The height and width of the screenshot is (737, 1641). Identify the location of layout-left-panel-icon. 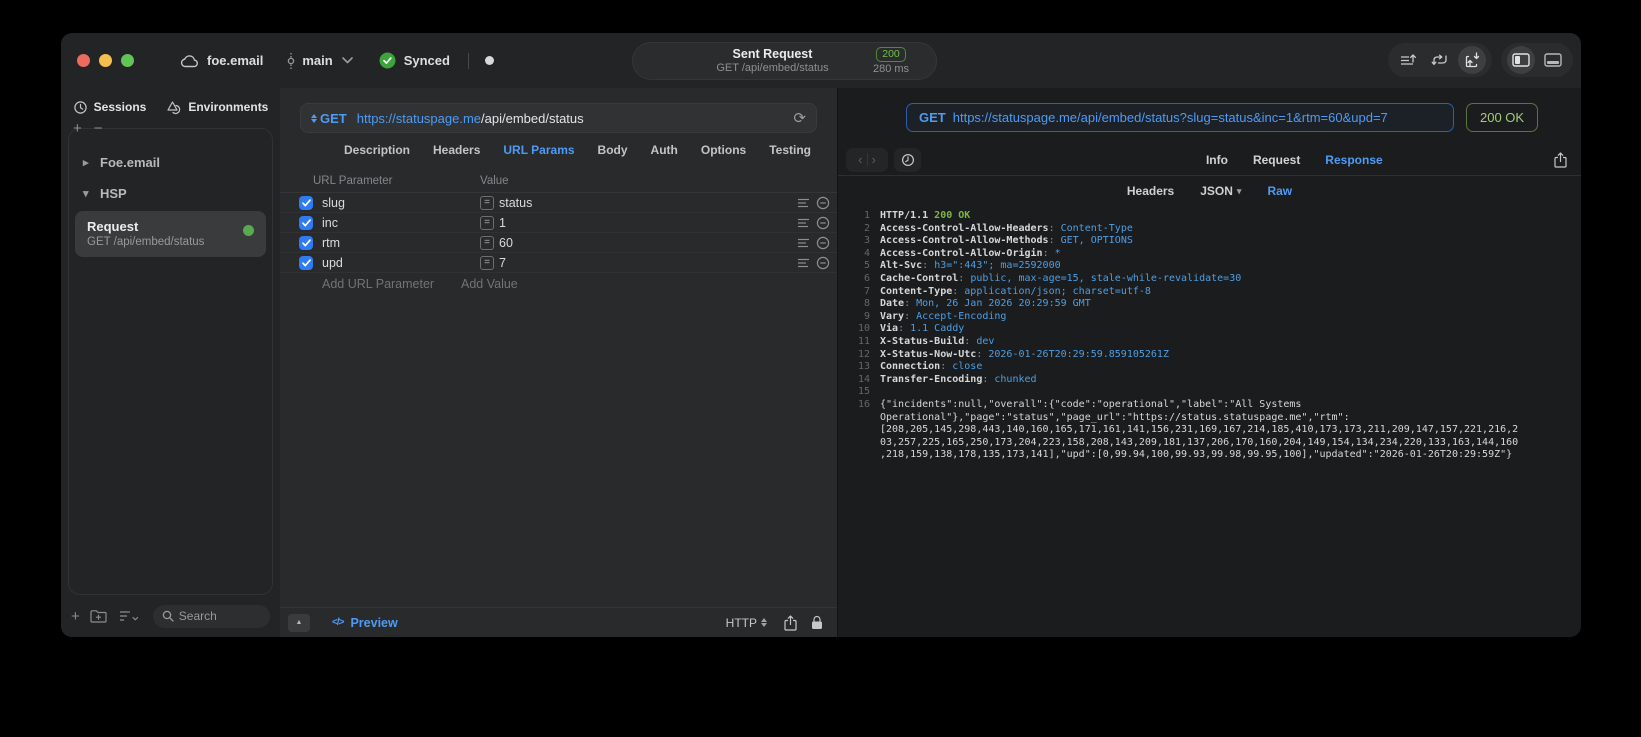
(1521, 60).